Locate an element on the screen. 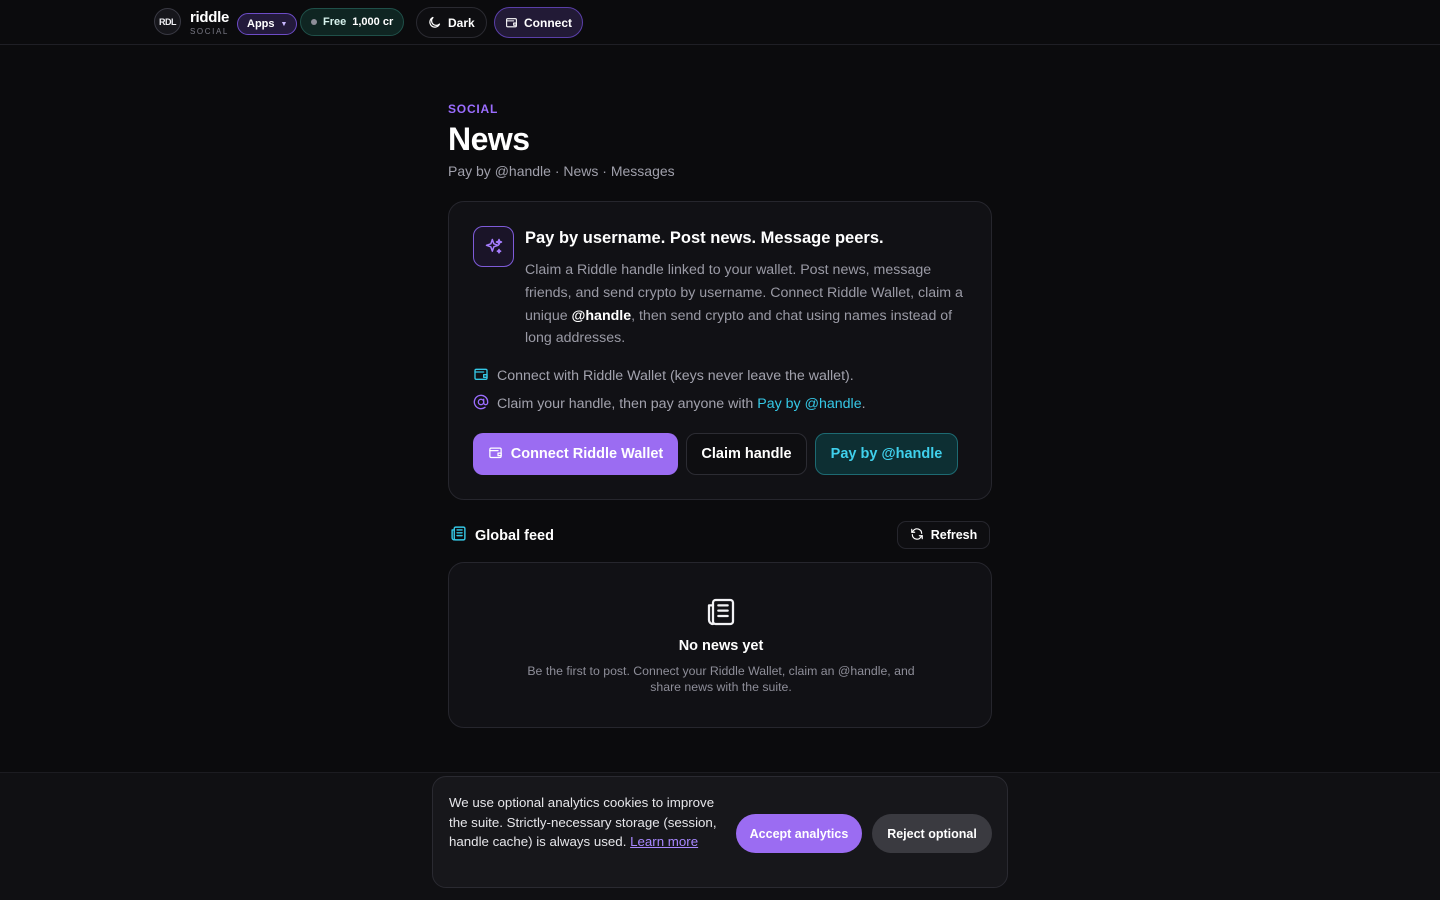 Image resolution: width=1440 pixels, height=900 pixels. credits-value: 1,000 cr is located at coordinates (373, 22).